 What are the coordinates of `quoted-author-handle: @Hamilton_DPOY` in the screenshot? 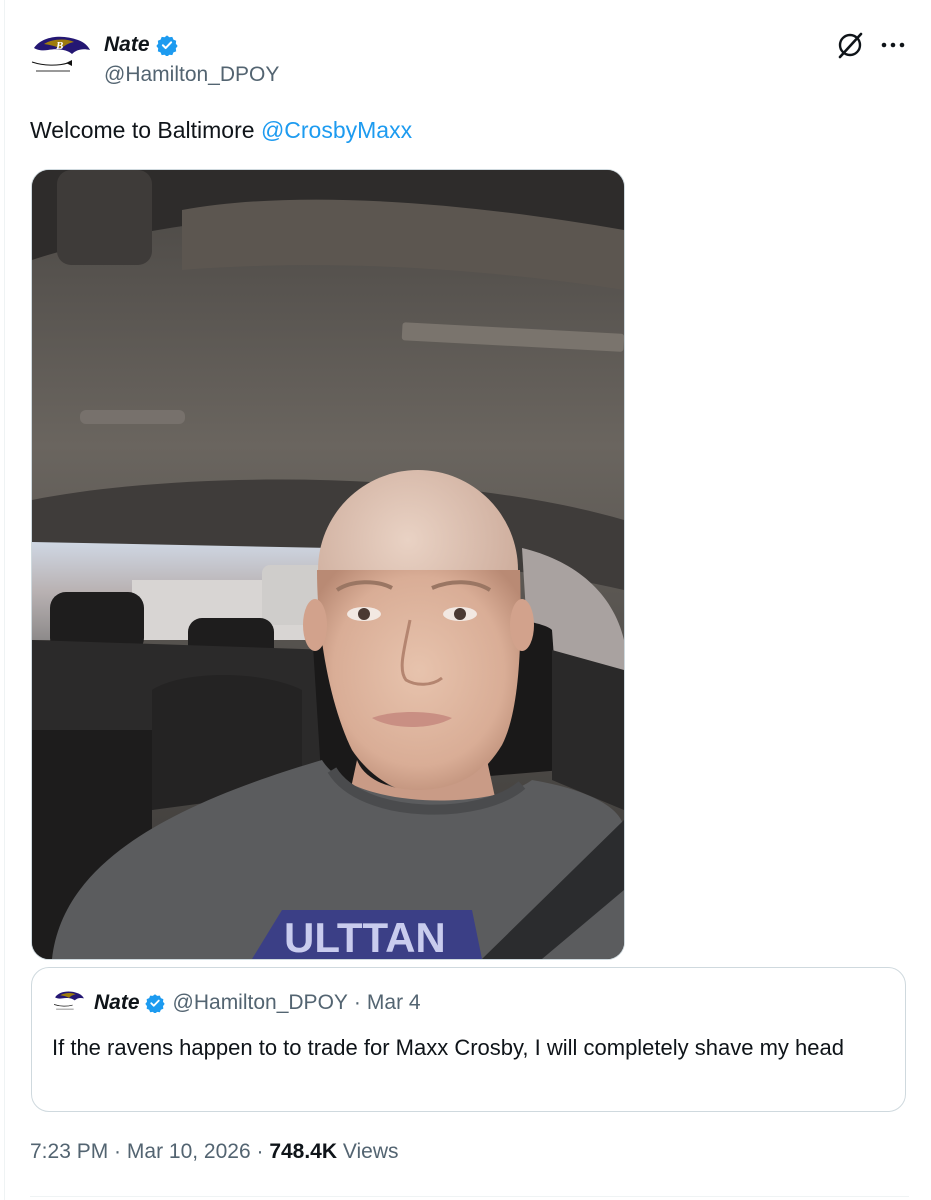 It's located at (260, 1003).